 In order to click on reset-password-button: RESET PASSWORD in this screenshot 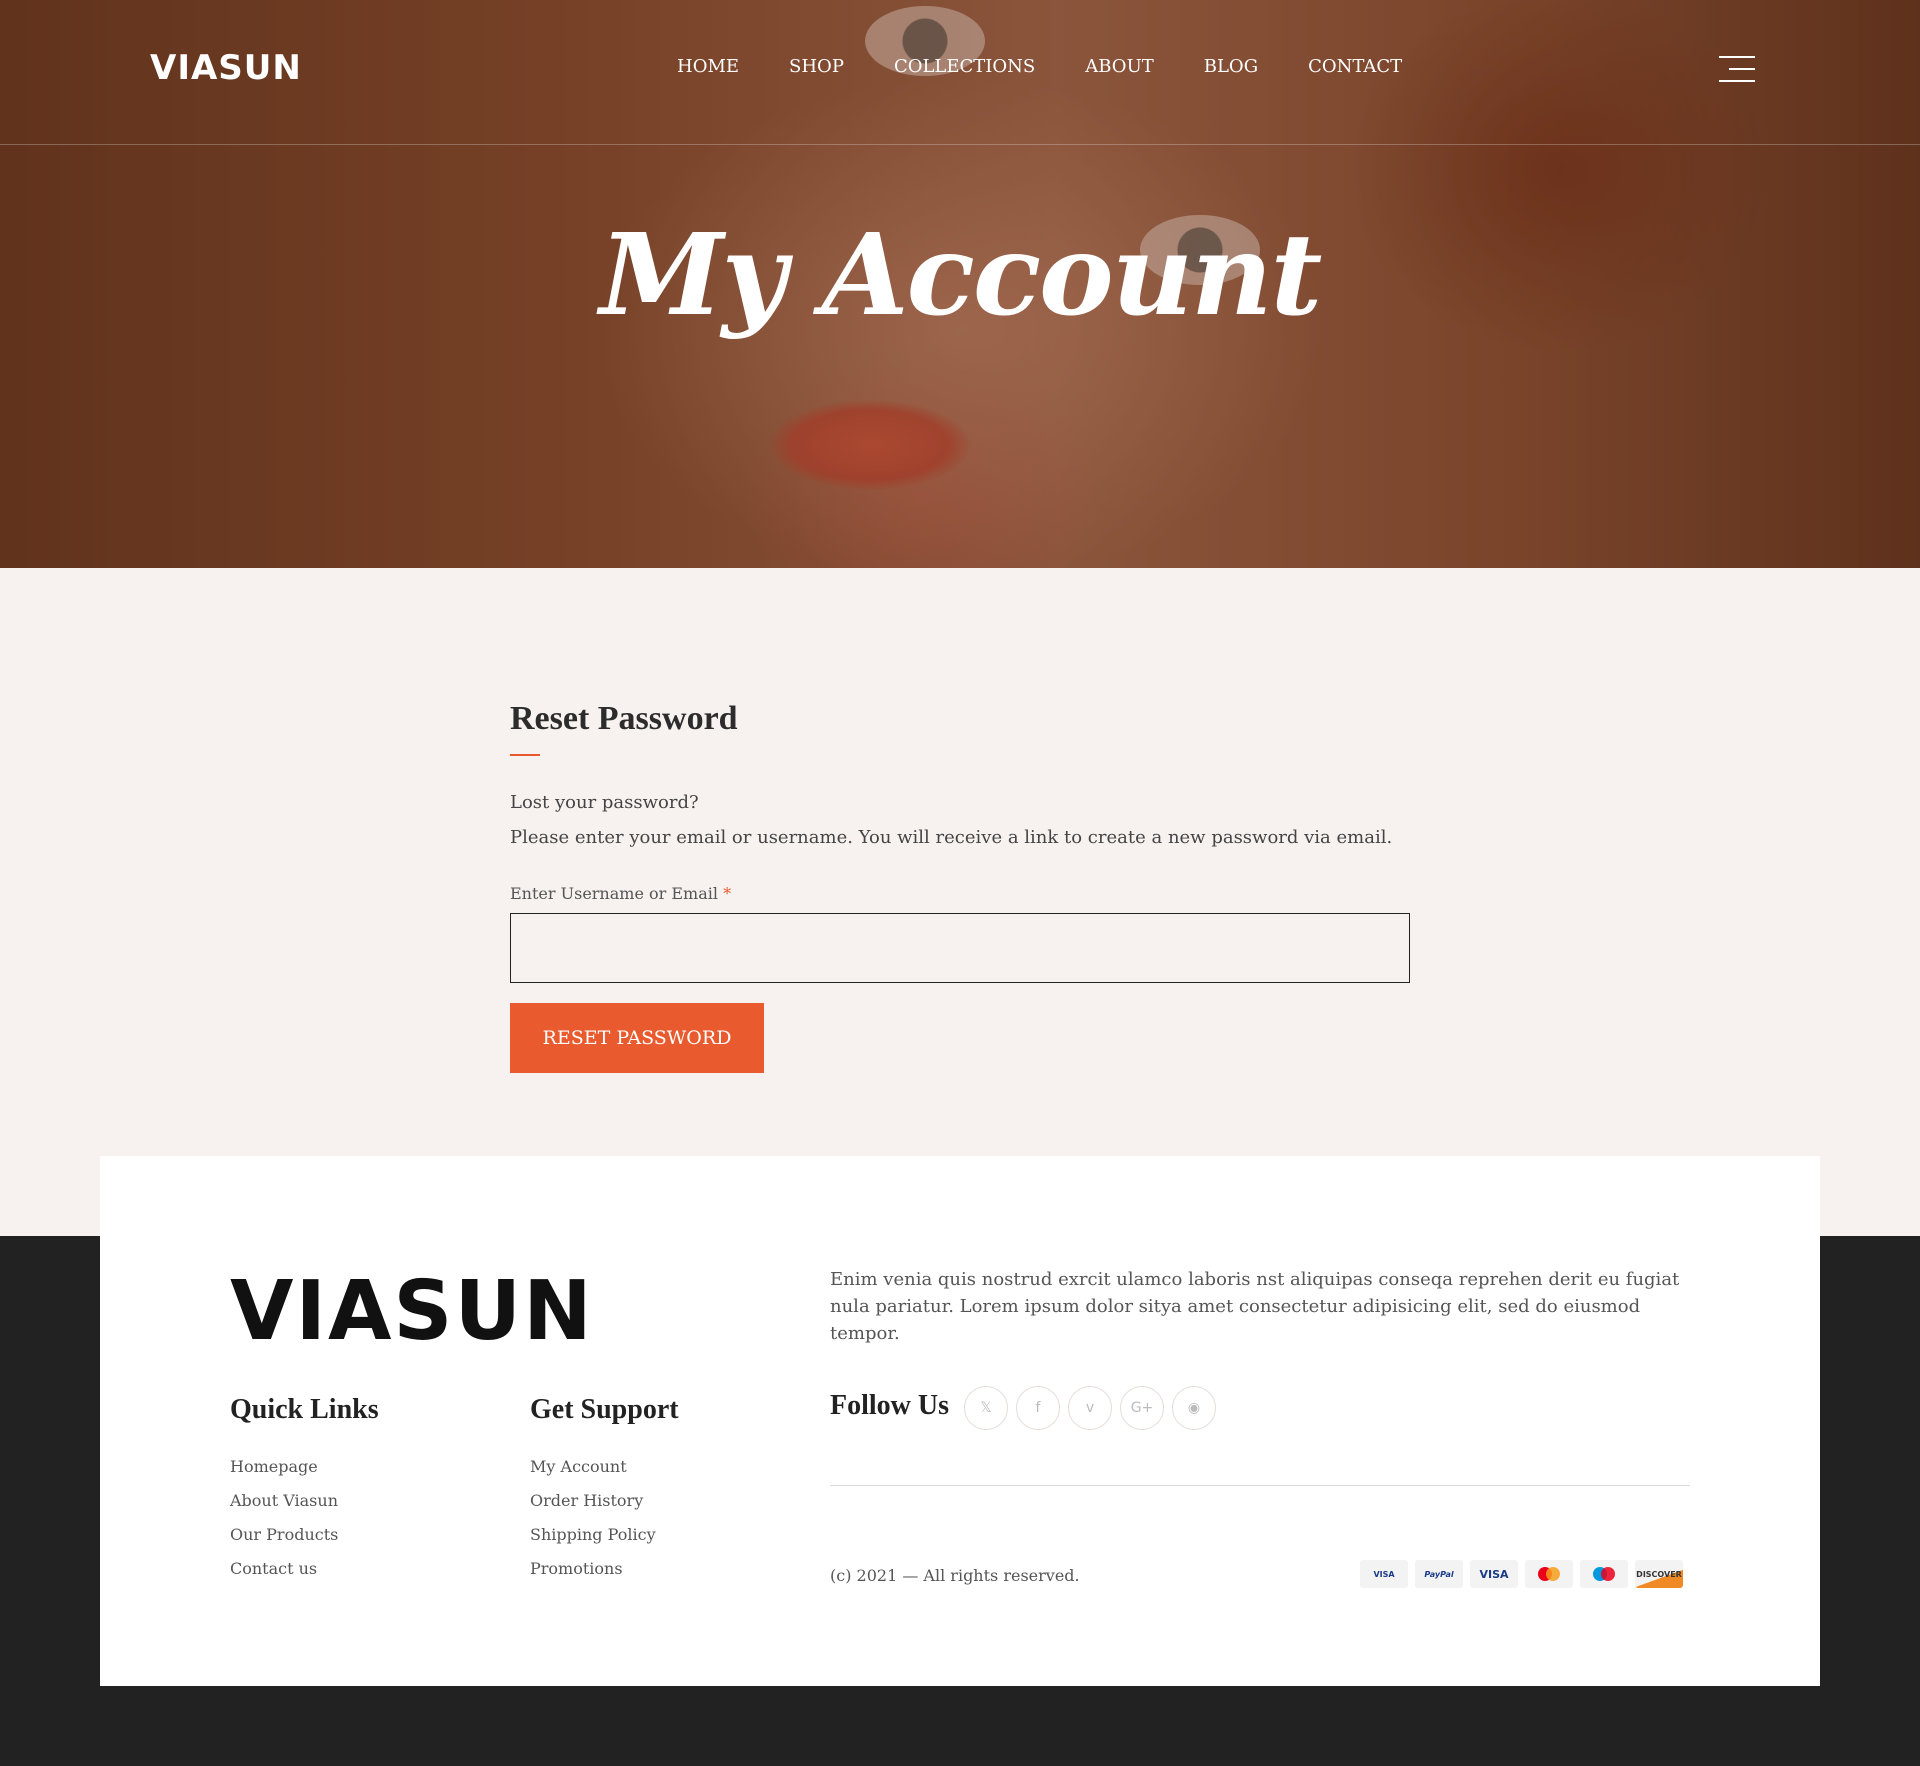, I will do `click(637, 1038)`.